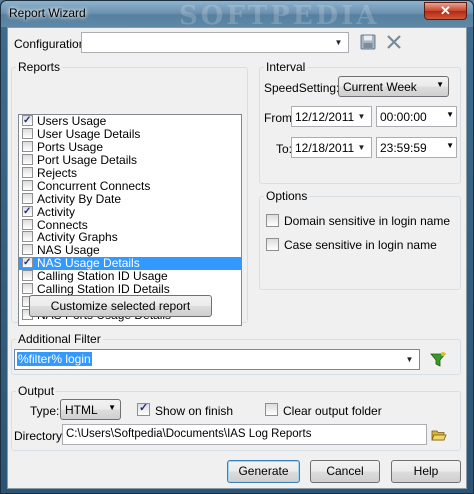  Describe the element at coordinates (56, 211) in the screenshot. I see `report-label: Activity` at that location.